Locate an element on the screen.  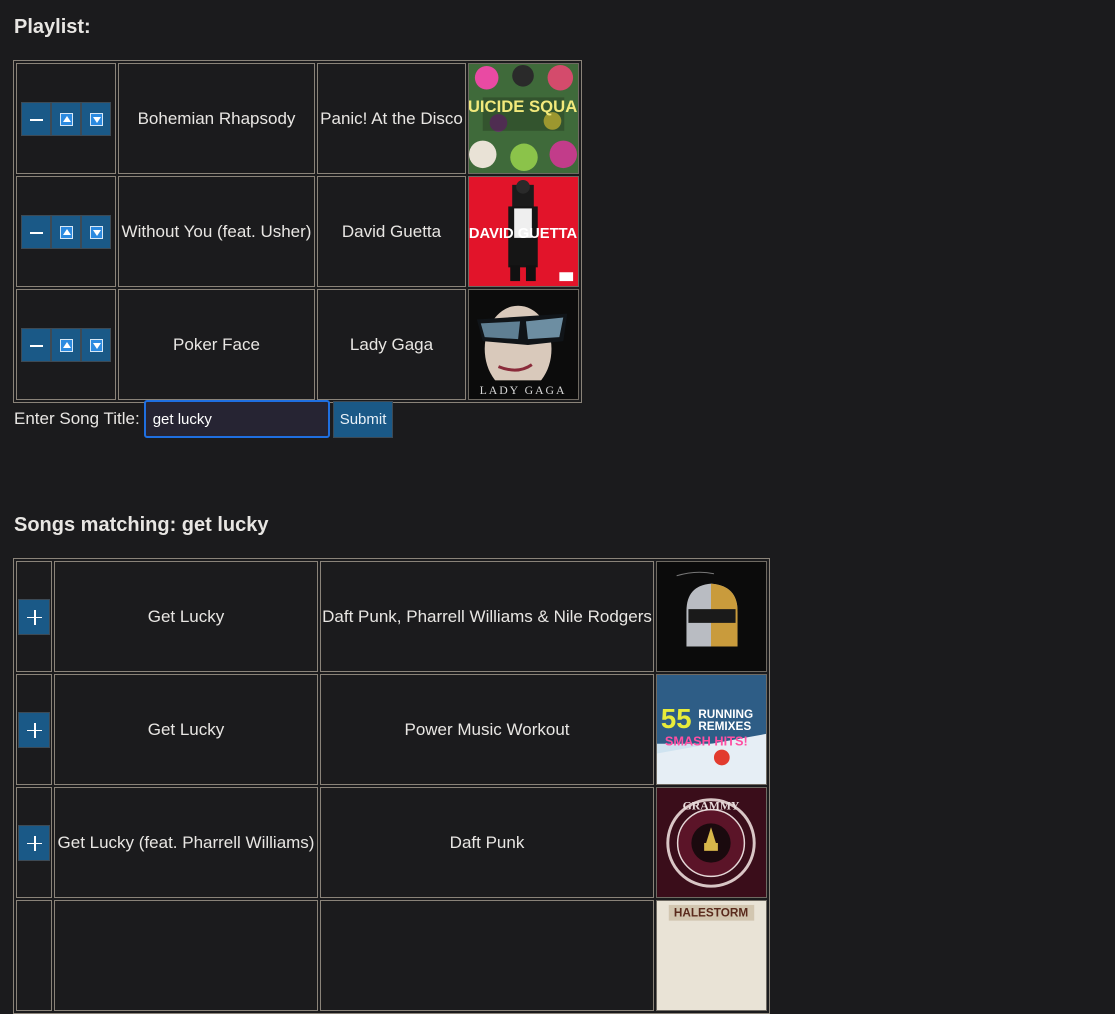
svg-text: HALESTORM is located at coordinates (711, 913).